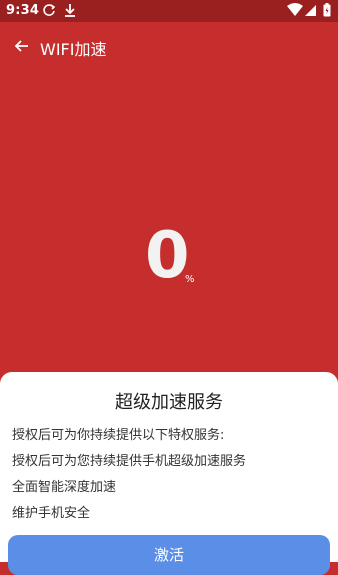 This screenshot has width=338, height=575. I want to click on wifi-icon, so click(295, 12).